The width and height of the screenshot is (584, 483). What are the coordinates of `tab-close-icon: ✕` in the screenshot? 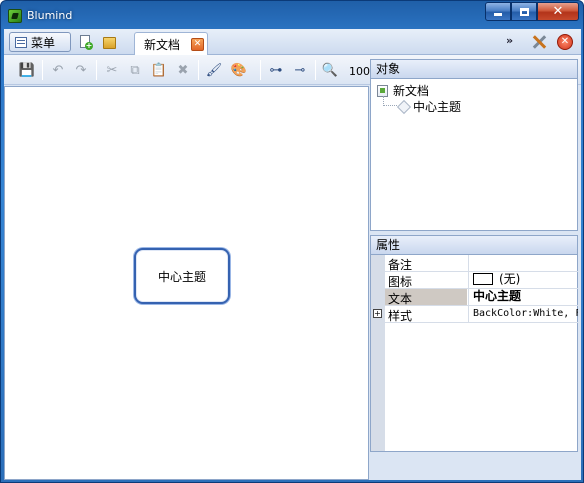 It's located at (197, 44).